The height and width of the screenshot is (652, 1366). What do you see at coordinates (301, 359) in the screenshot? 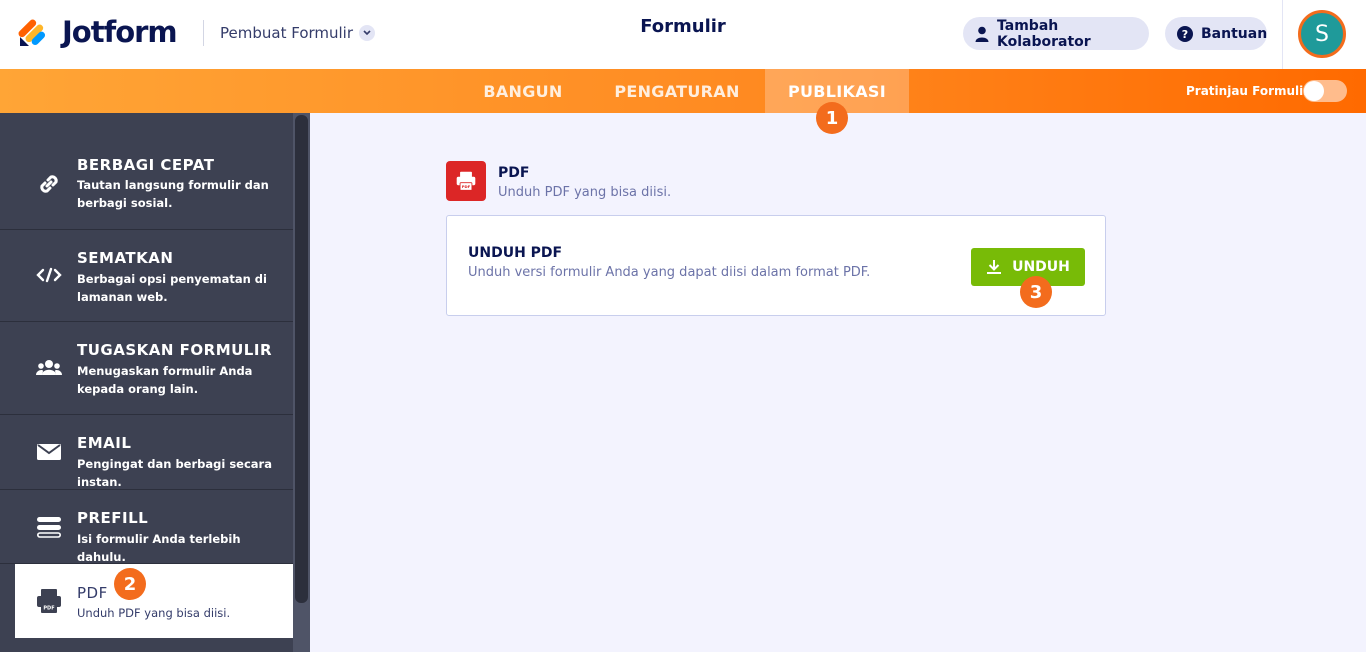
I see `sidebar-scroll-thumb` at bounding box center [301, 359].